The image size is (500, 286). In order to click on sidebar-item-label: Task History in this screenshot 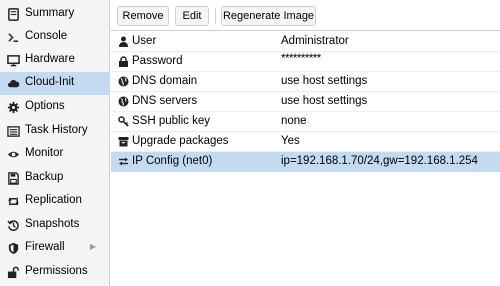, I will do `click(56, 130)`.